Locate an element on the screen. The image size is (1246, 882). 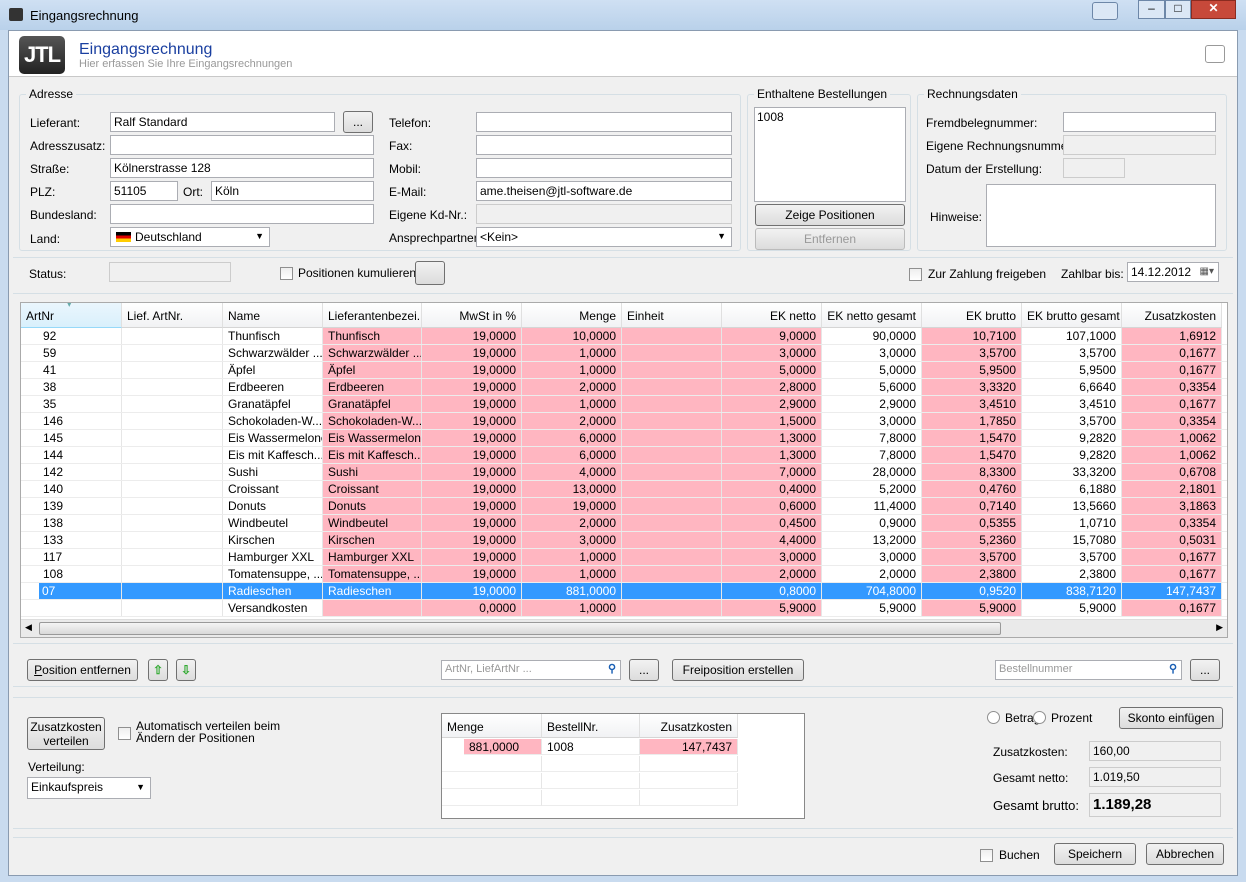
table-cell: 13,0000 is located at coordinates (572, 489).